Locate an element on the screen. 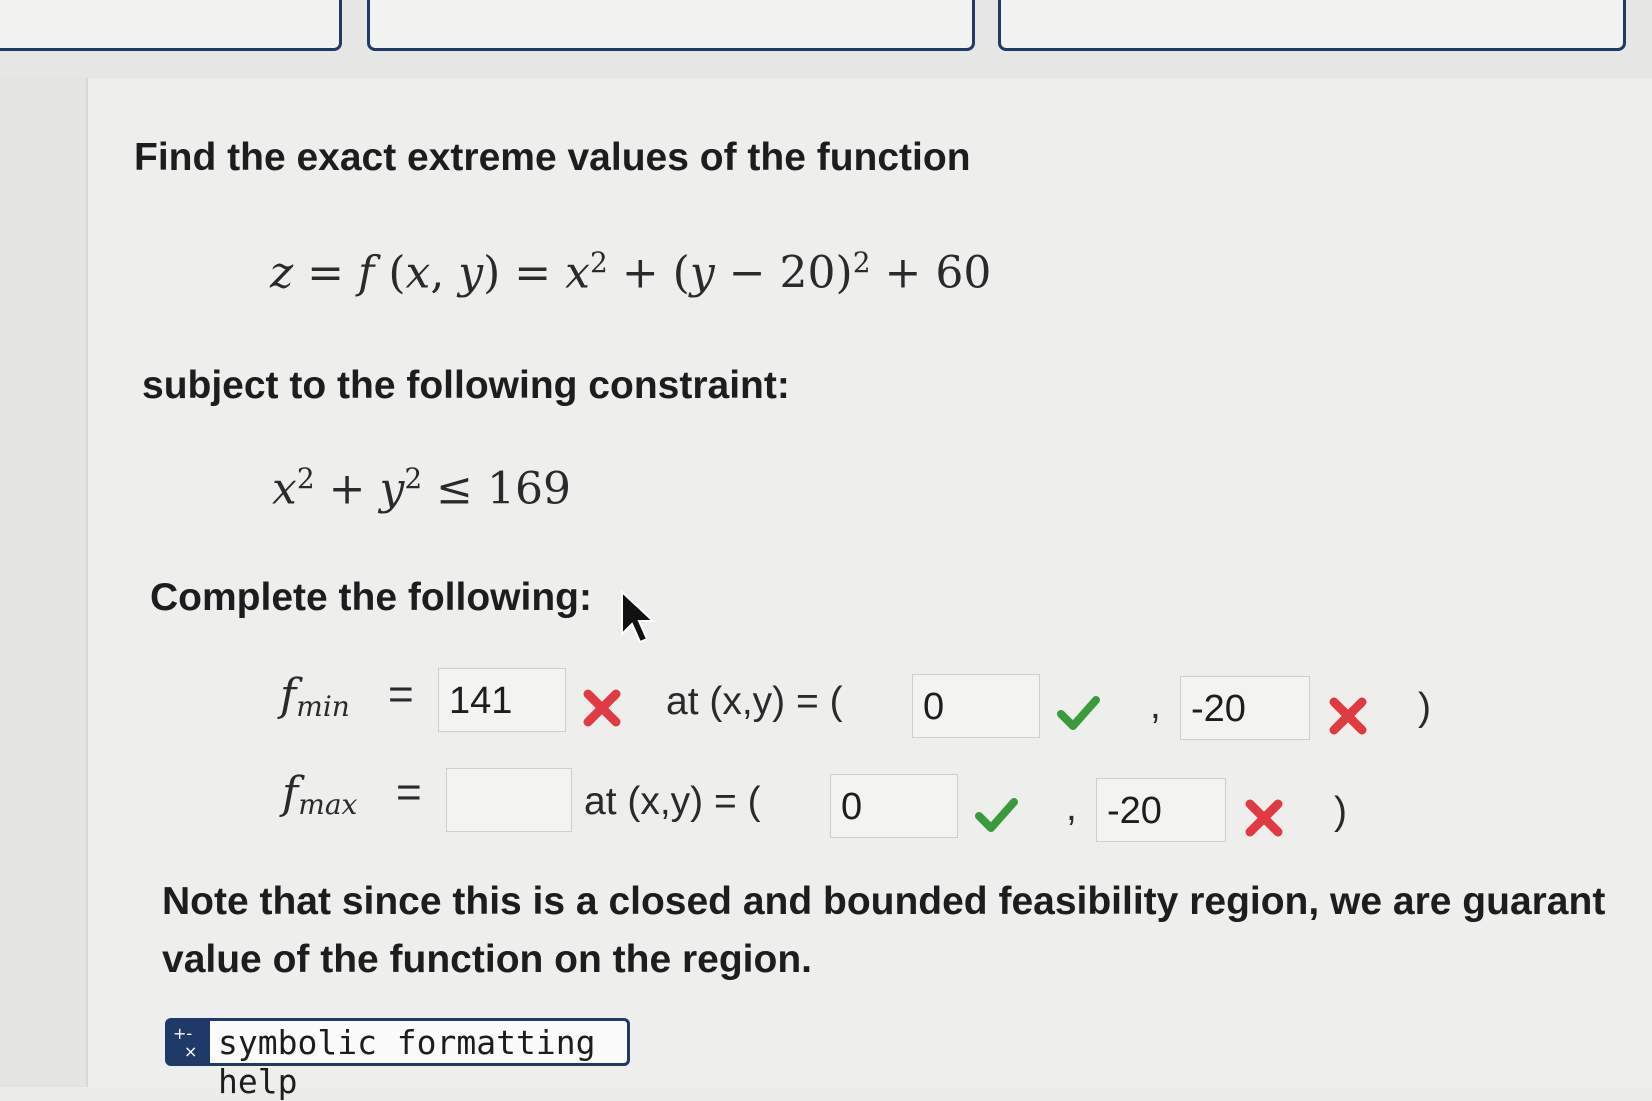  left-margin is located at coordinates (44, 582).